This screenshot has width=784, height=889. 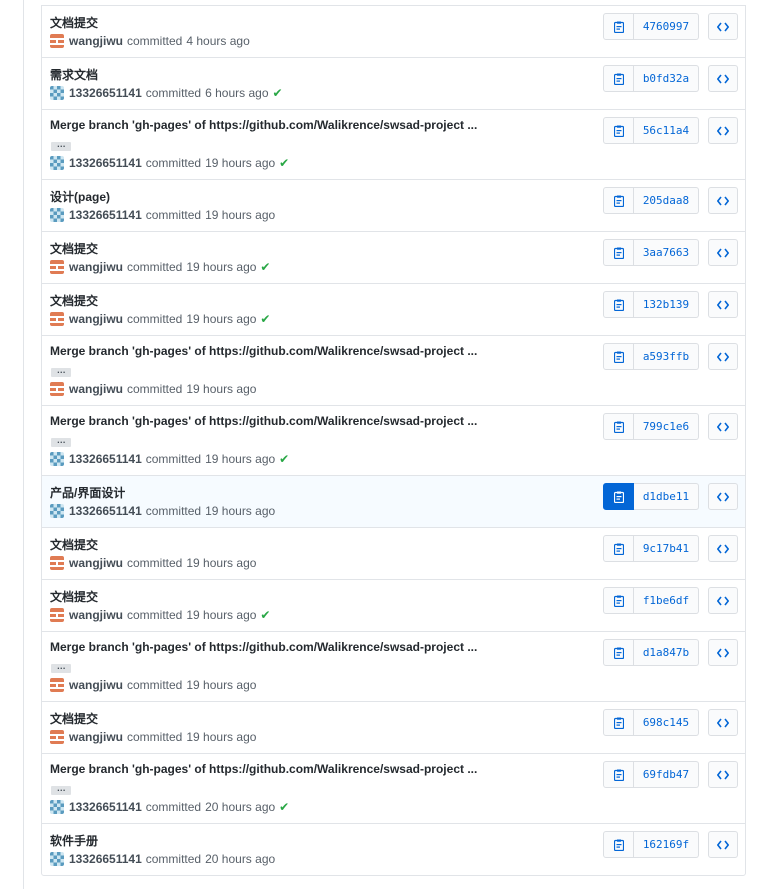 What do you see at coordinates (666, 548) in the screenshot?
I see `commit-sha-link: 9c17b41` at bounding box center [666, 548].